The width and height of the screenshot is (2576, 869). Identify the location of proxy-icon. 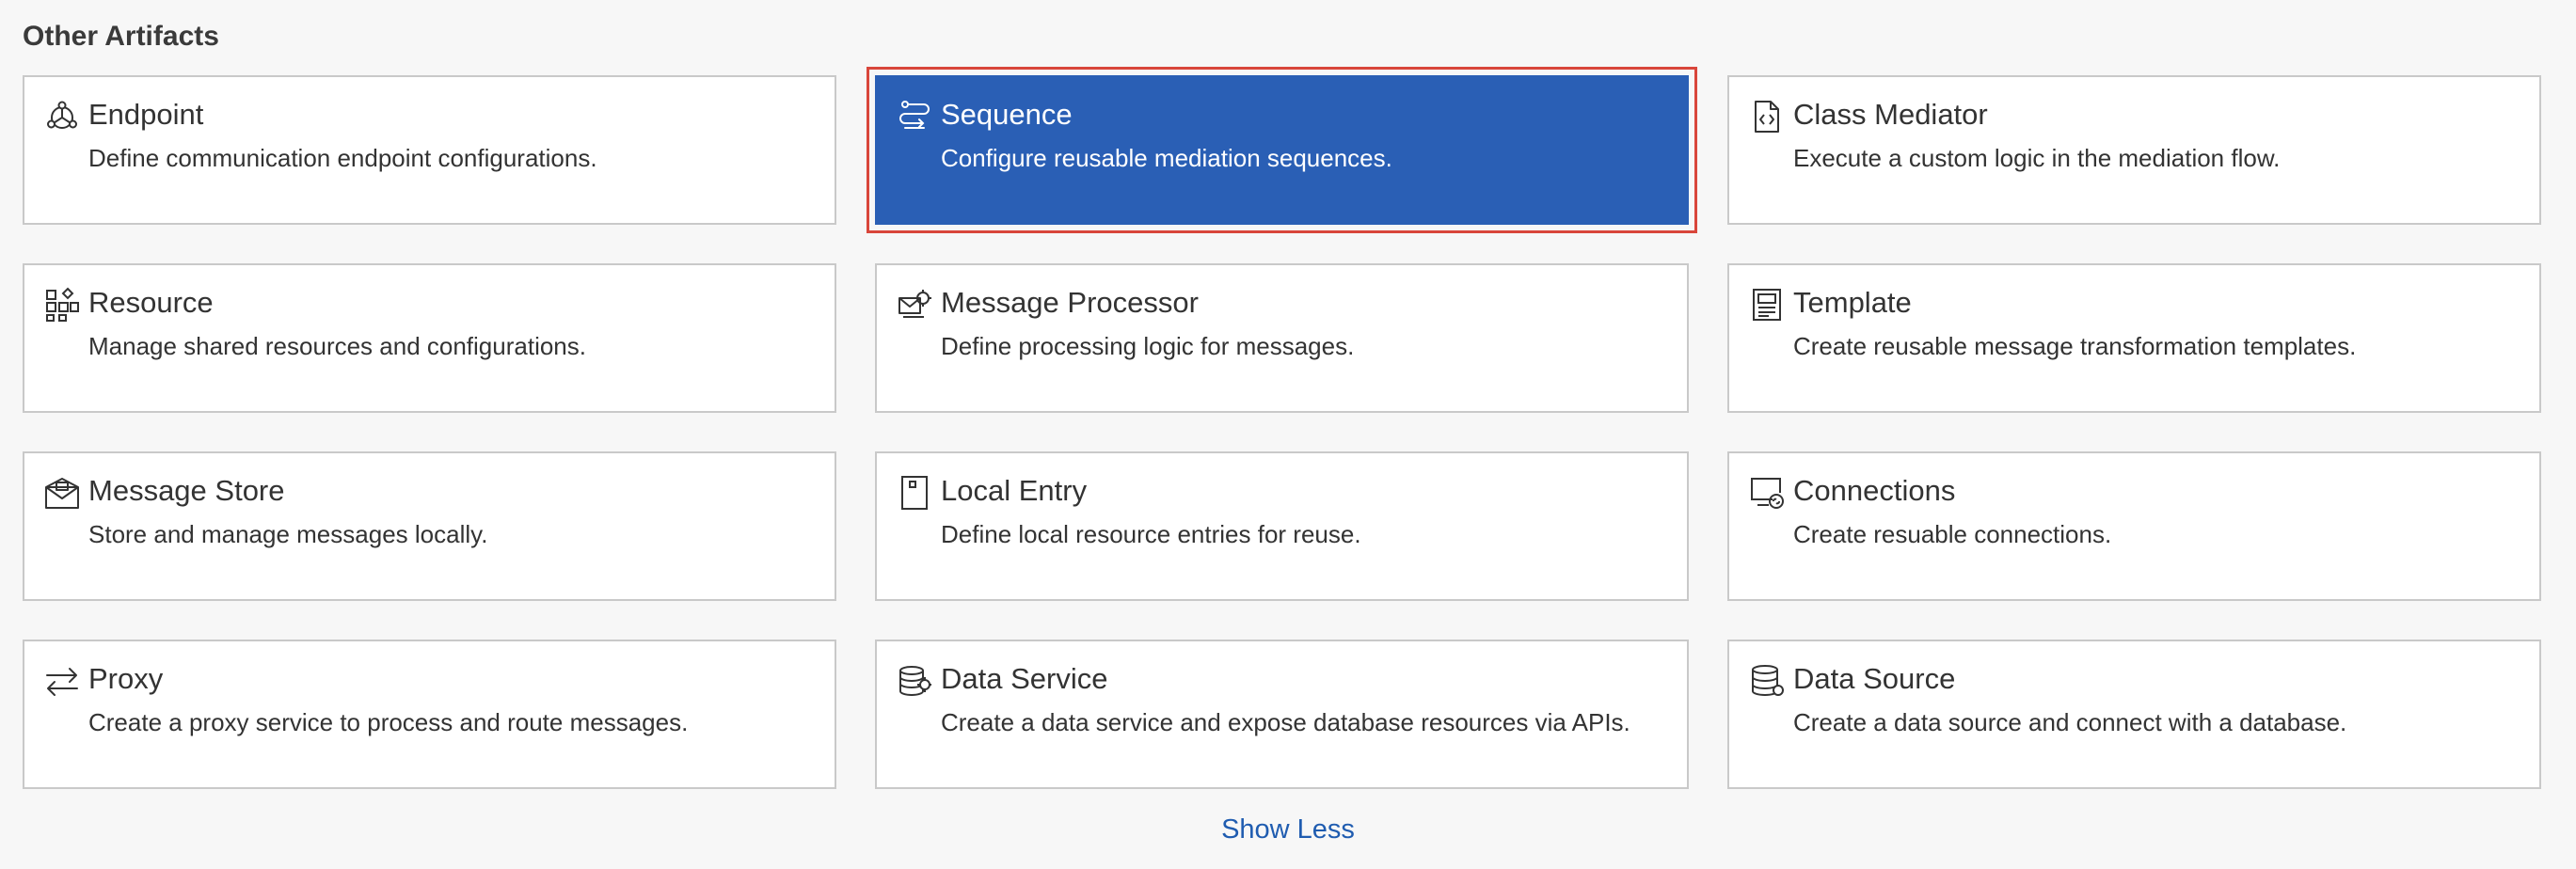
(62, 681).